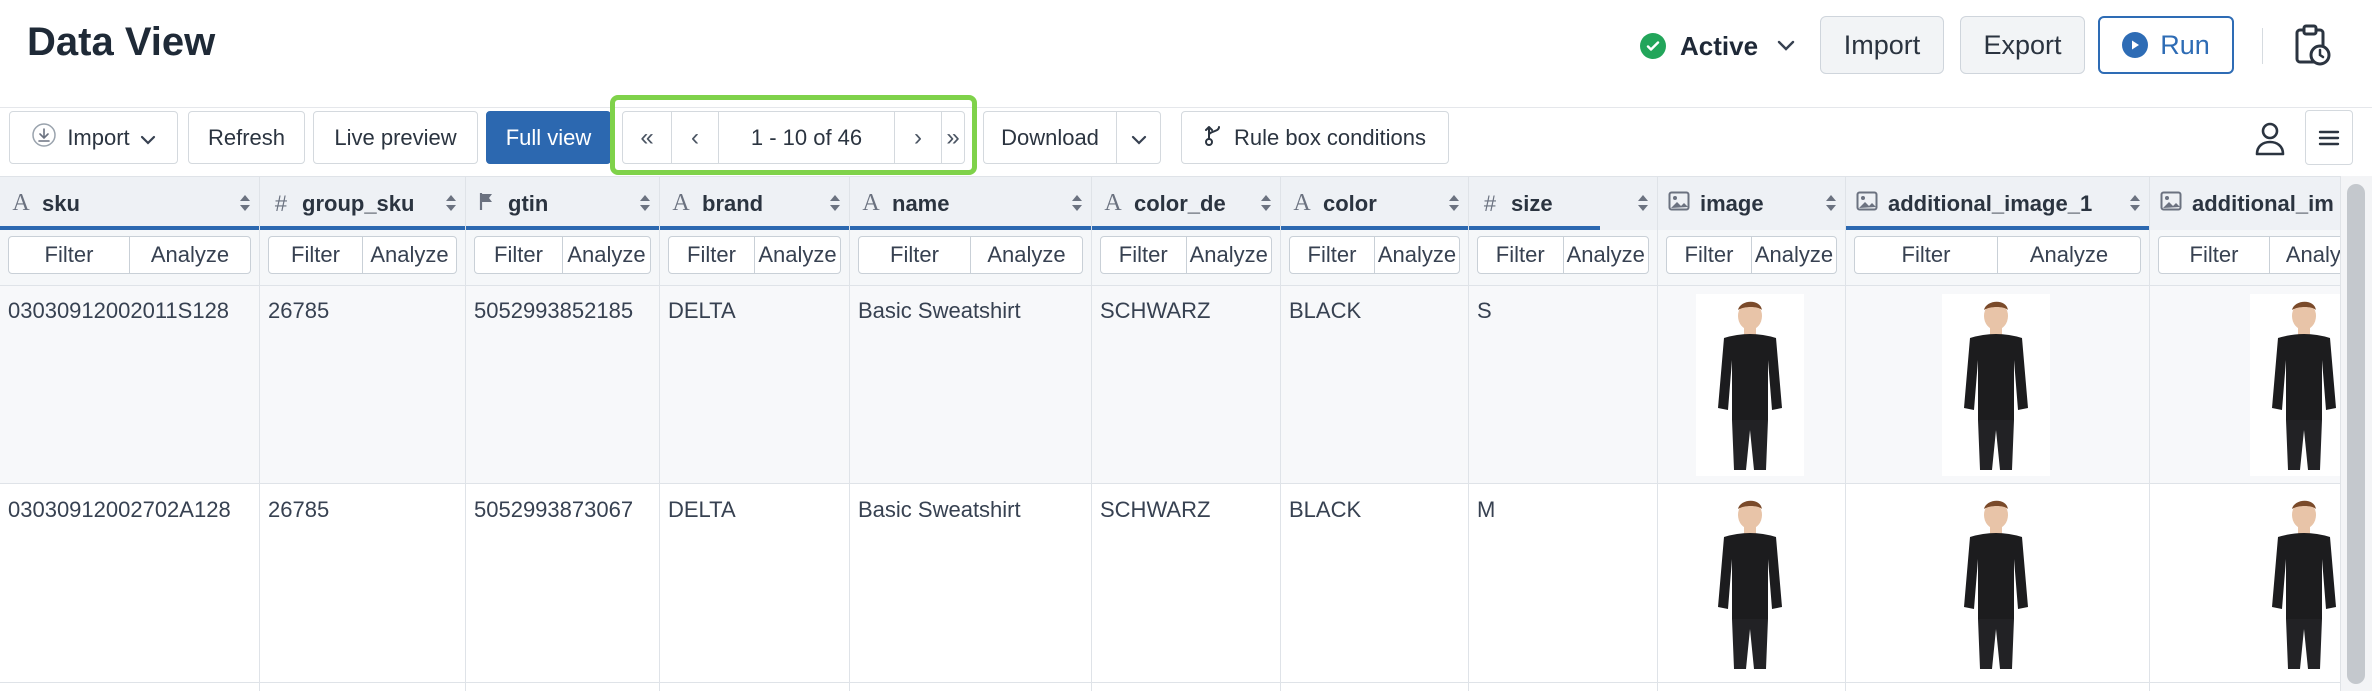 Image resolution: width=2372 pixels, height=691 pixels. Describe the element at coordinates (1563, 203) in the screenshot. I see `column-header: # size` at that location.